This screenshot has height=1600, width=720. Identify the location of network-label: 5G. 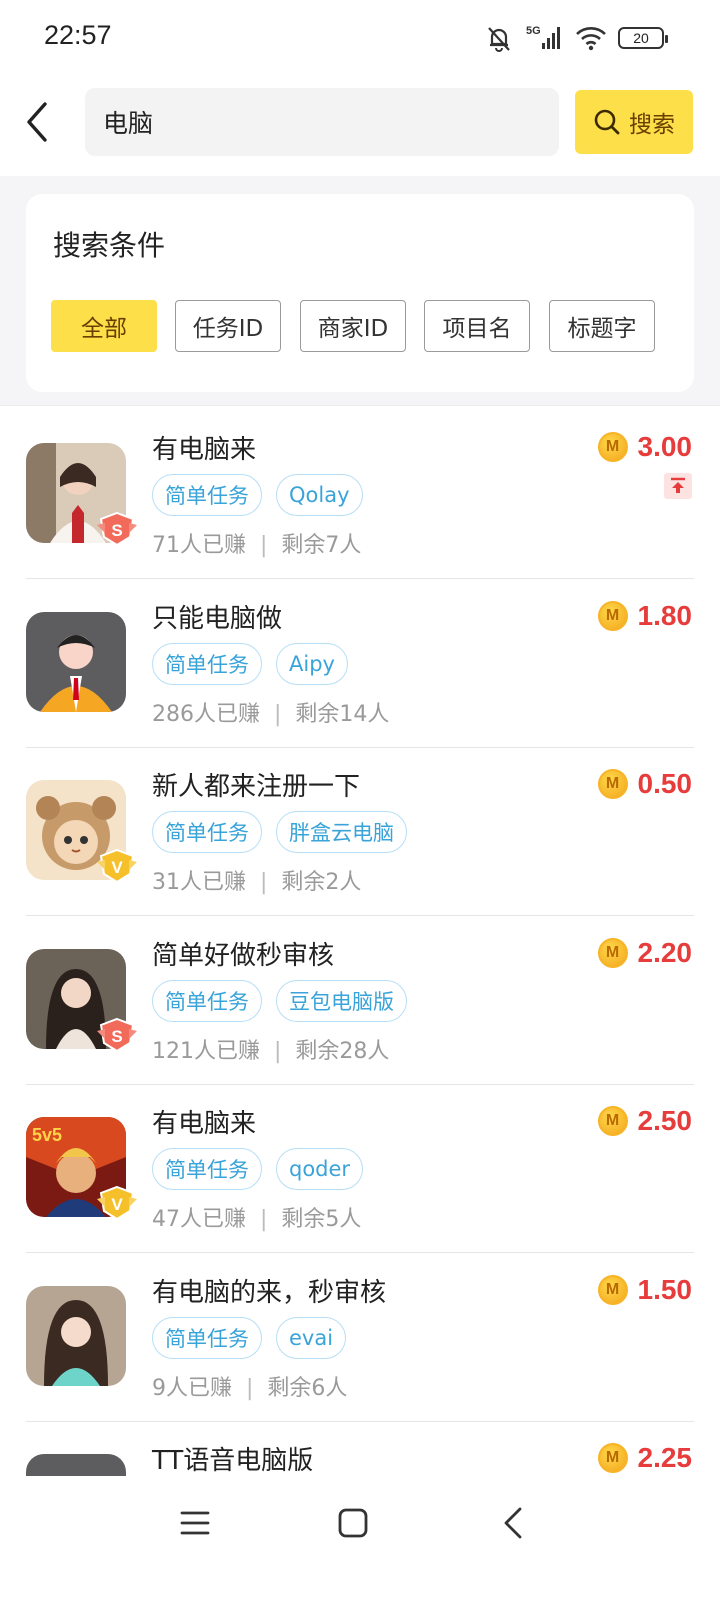
(533, 31).